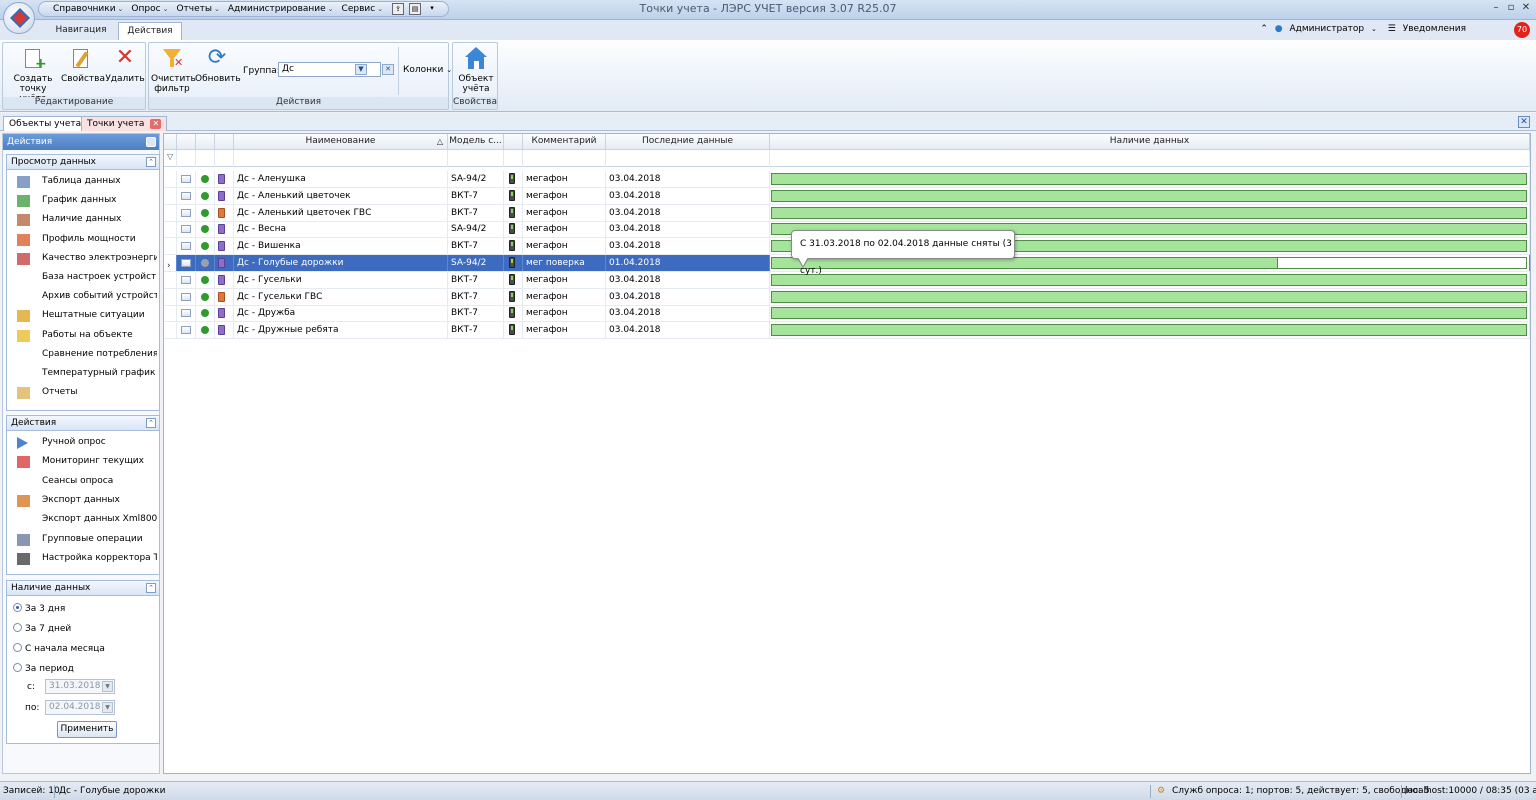 The image size is (1536, 800). I want to click on properties-button: Свойства, so click(83, 65).